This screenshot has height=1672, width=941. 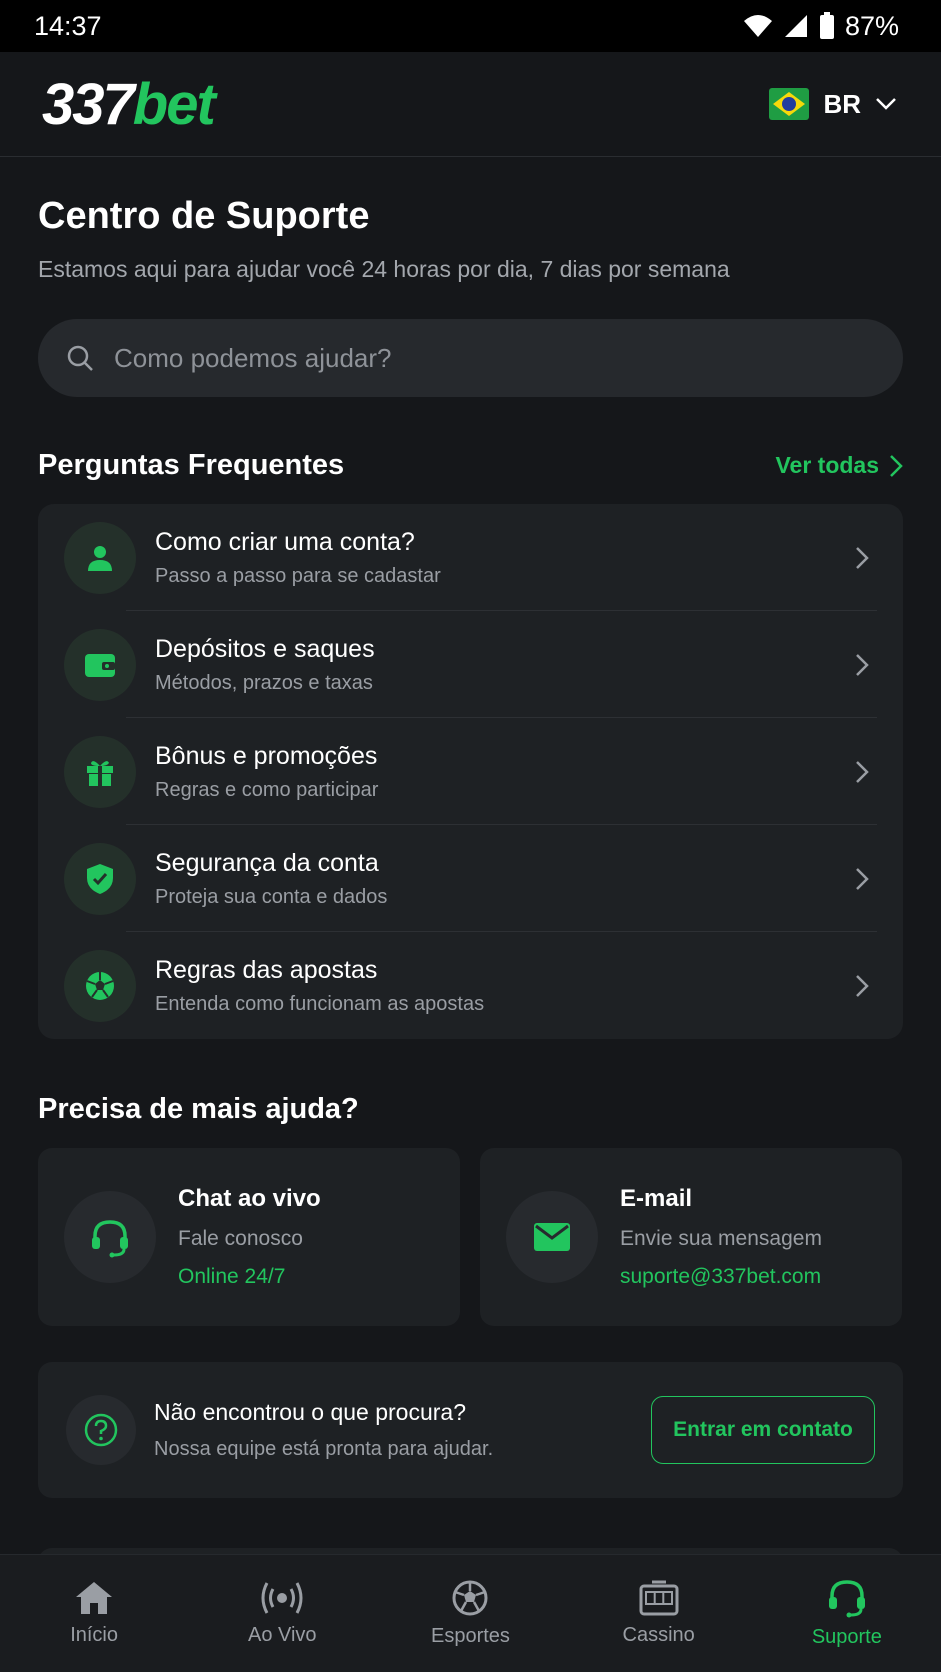 What do you see at coordinates (470, 1636) in the screenshot?
I see `nav-label: Esportes` at bounding box center [470, 1636].